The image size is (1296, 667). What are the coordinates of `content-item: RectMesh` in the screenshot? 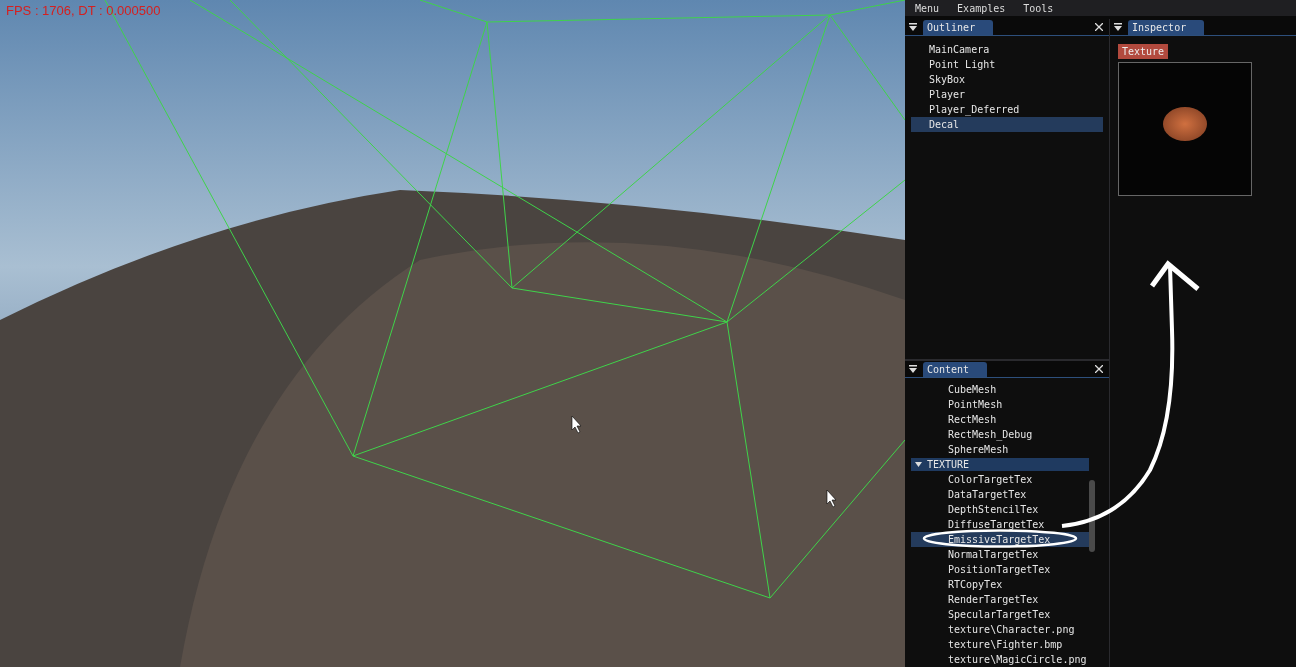 It's located at (1000, 419).